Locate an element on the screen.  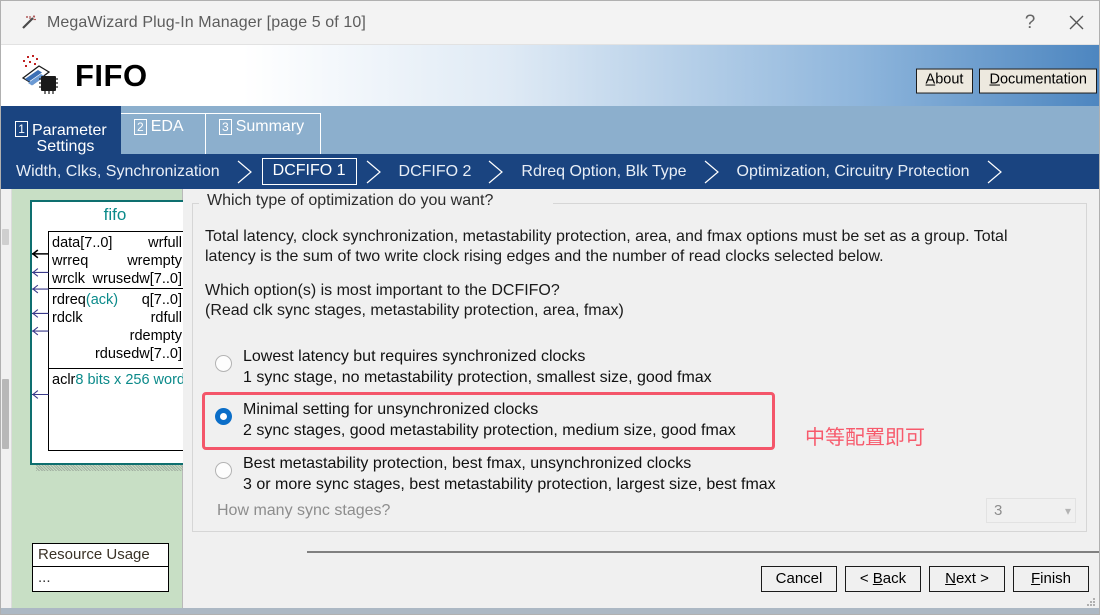
megawizard-chip-icon is located at coordinates (39, 76).